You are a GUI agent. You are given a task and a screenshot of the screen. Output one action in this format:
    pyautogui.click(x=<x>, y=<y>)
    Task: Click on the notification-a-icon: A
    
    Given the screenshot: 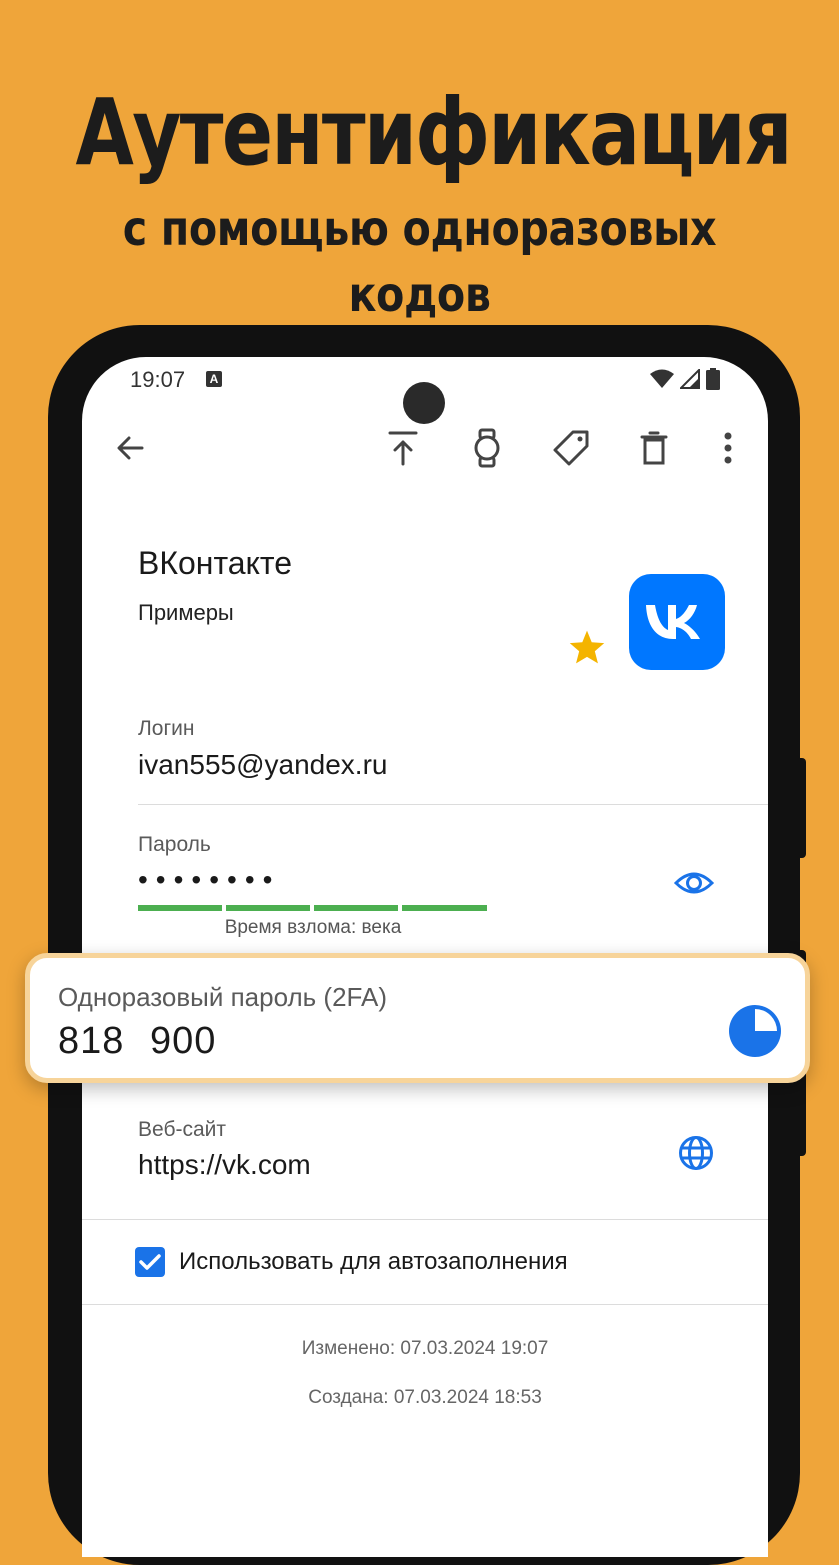 What is the action you would take?
    pyautogui.click(x=214, y=379)
    